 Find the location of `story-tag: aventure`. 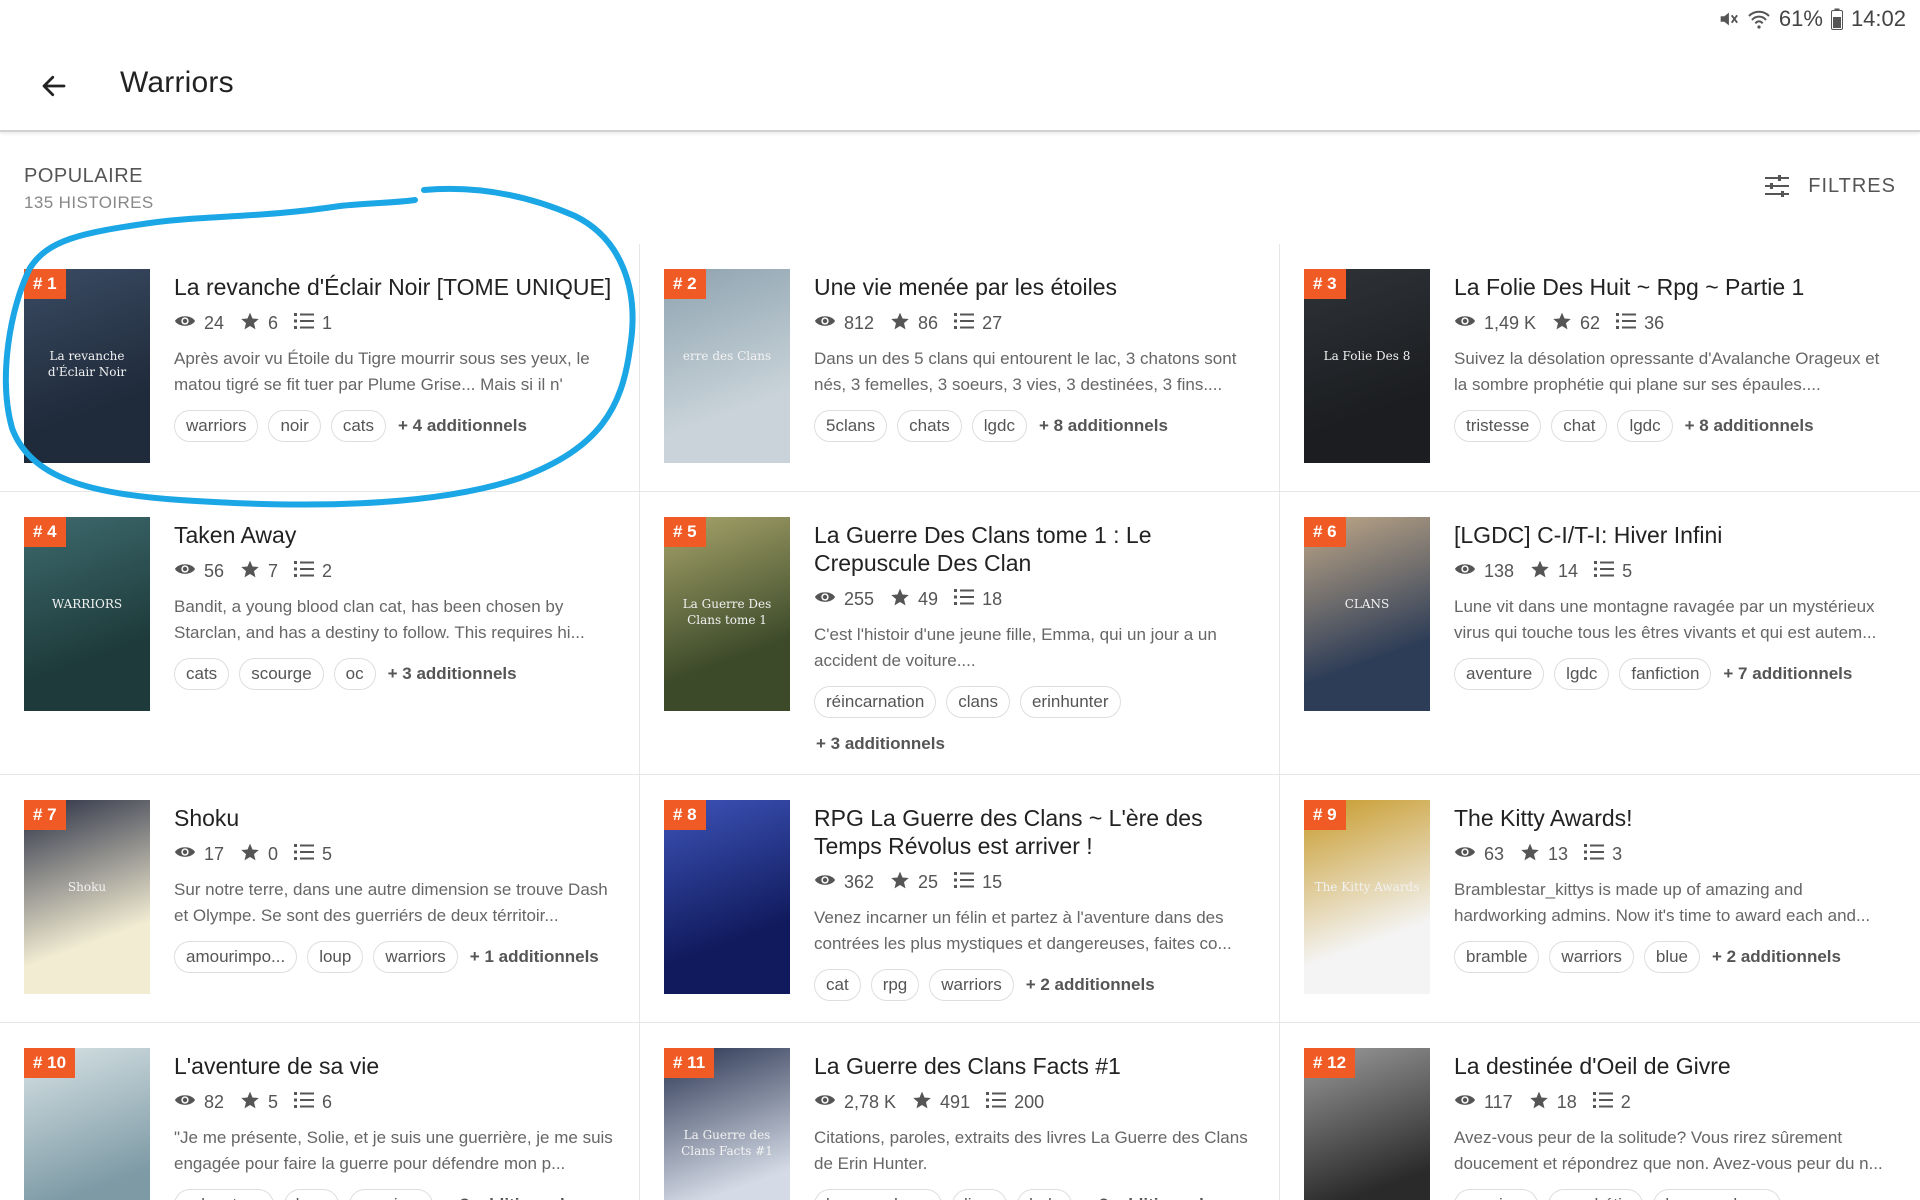

story-tag: aventure is located at coordinates (1499, 674).